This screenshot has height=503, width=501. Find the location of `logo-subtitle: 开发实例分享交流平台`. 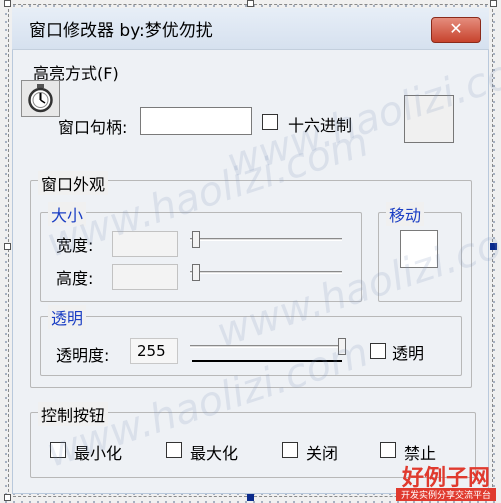

logo-subtitle: 开发实例分享交流平台 is located at coordinates (446, 494).